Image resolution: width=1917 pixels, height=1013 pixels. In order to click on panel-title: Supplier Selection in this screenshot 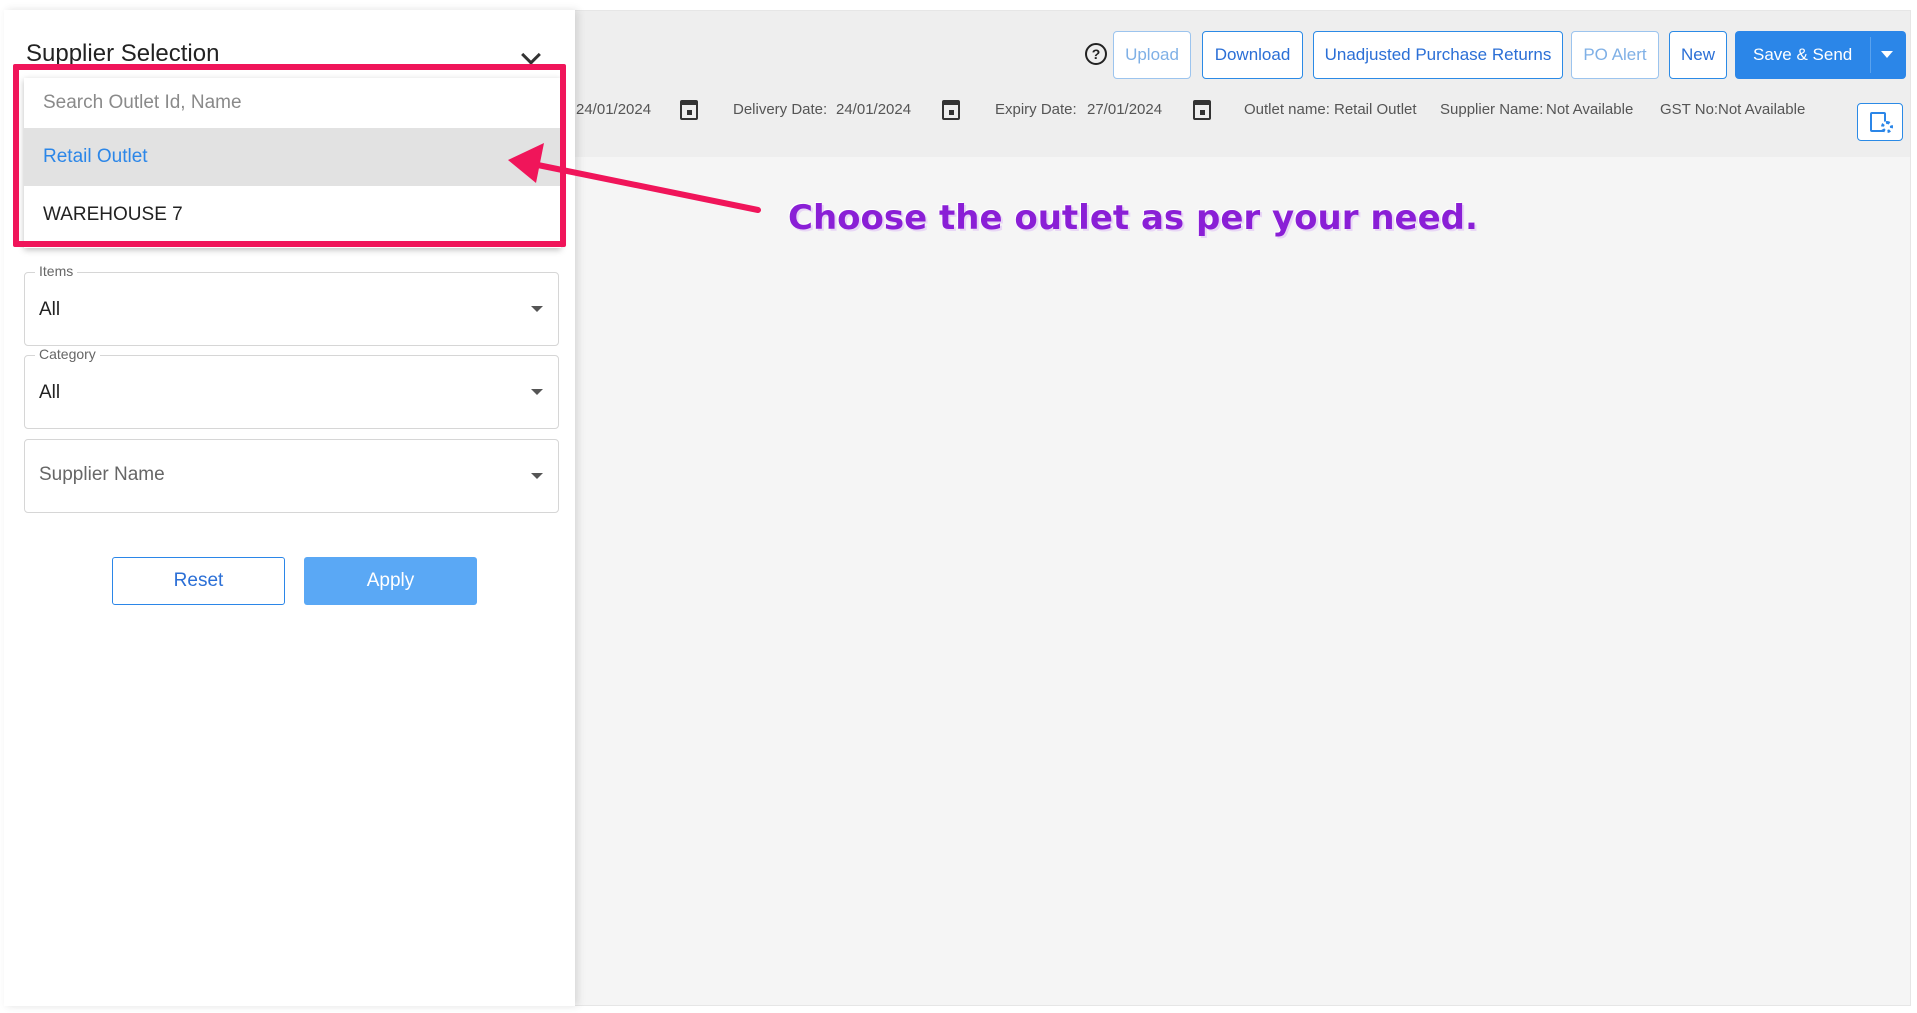, I will do `click(123, 53)`.